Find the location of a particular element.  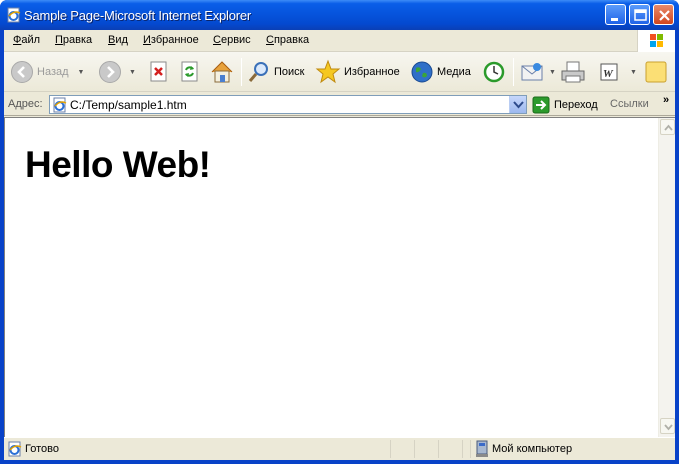

menu-bar: Файл Правка Вид Избранное Сервис Справка is located at coordinates (339, 41).